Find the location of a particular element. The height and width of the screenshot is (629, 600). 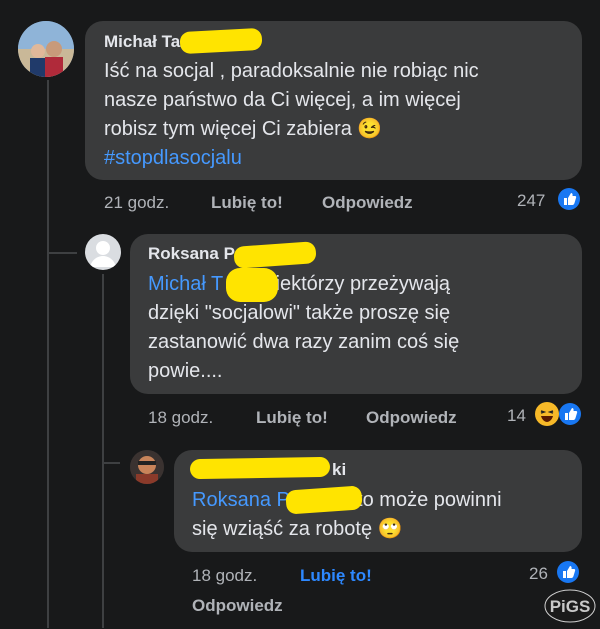

reaction-count: 14 is located at coordinates (516, 416).